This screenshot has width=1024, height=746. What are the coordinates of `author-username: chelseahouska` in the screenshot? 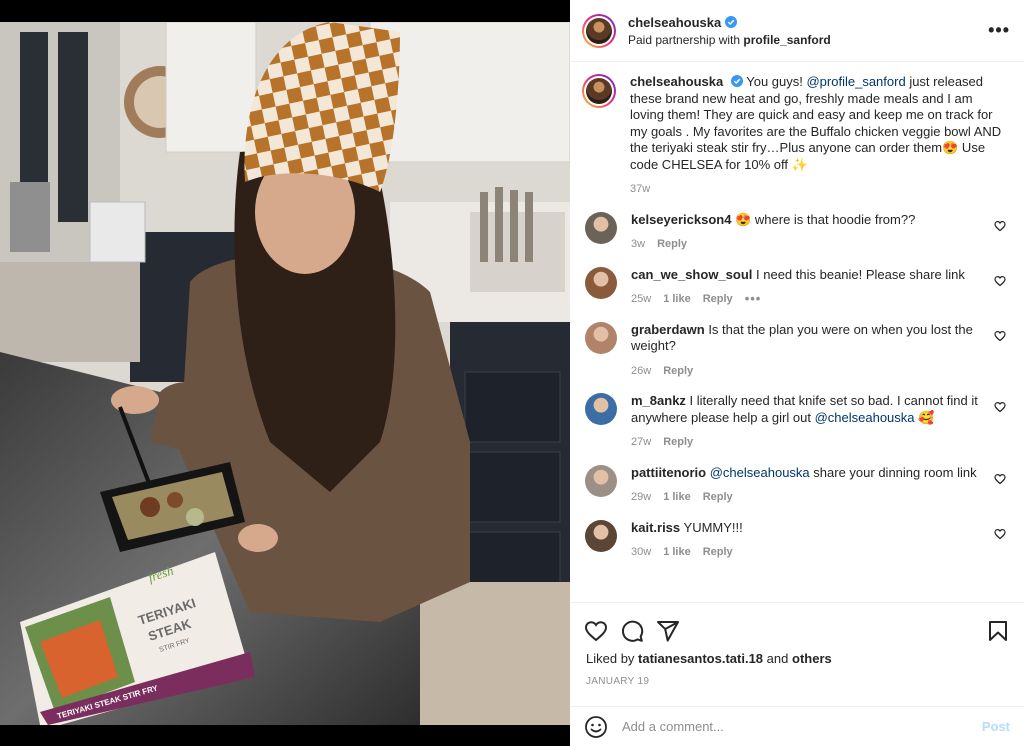 It's located at (674, 22).